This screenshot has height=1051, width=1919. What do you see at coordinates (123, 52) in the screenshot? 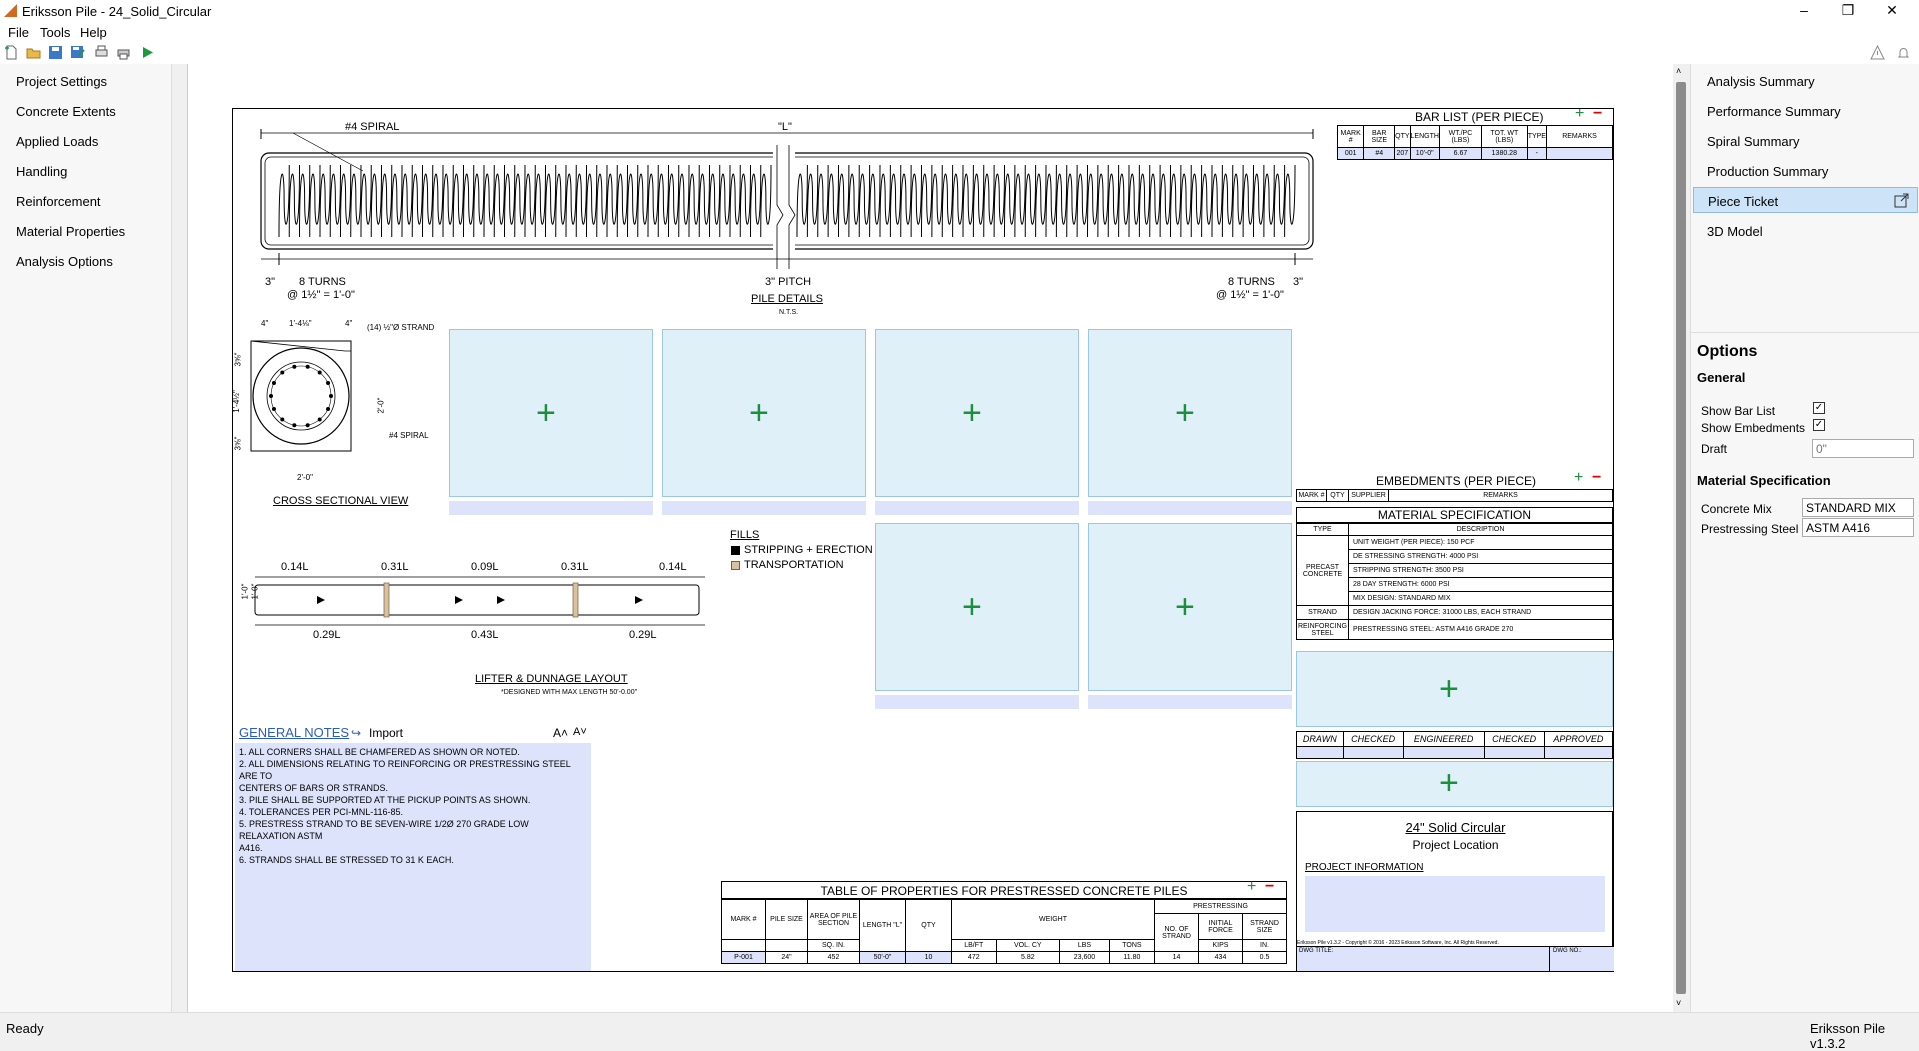
I see `print-icon` at bounding box center [123, 52].